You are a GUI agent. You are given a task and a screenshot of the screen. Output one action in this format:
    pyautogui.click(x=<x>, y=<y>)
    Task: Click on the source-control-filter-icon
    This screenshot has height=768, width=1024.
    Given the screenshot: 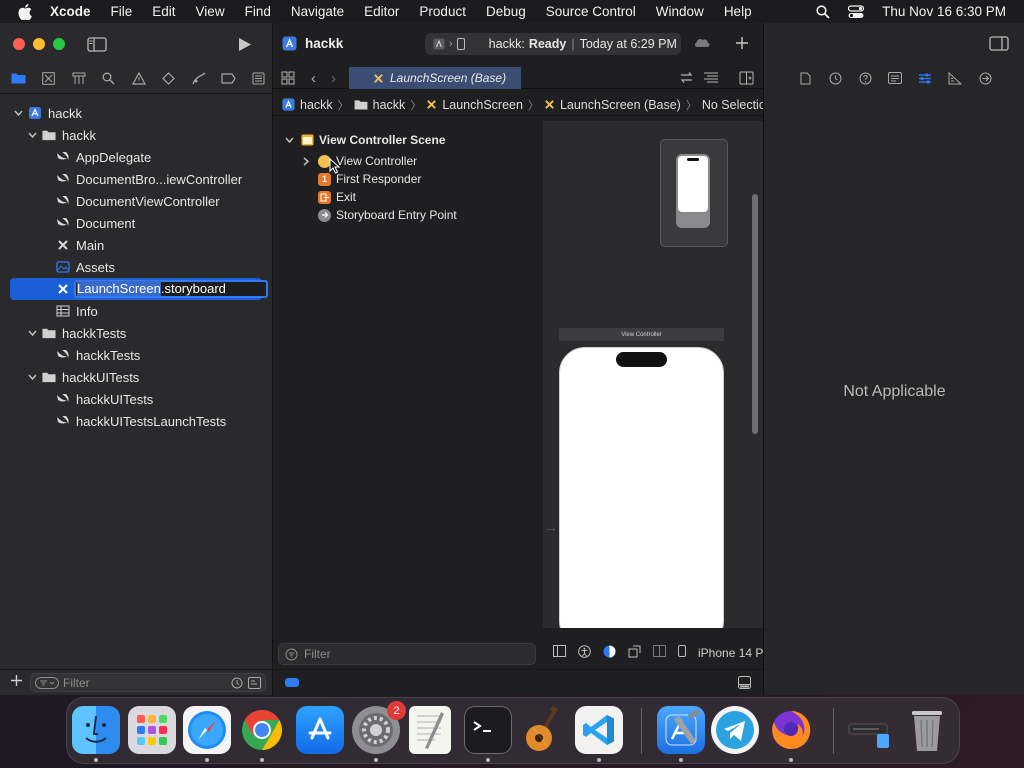 What is the action you would take?
    pyautogui.click(x=254, y=684)
    